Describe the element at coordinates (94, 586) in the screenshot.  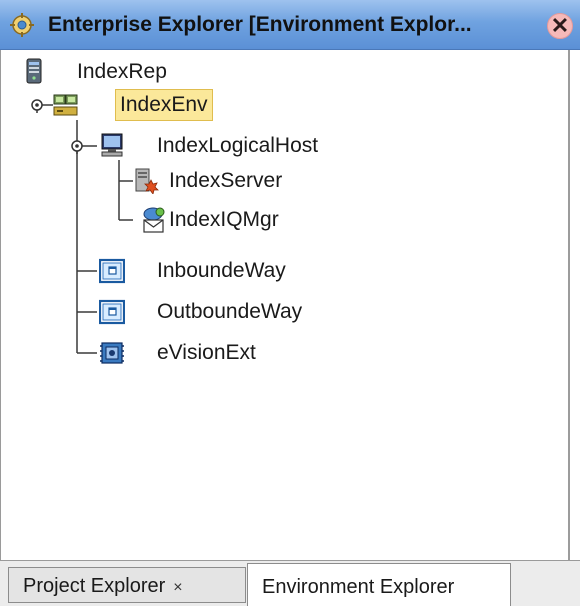
I see `tab-label: Project Explorer` at that location.